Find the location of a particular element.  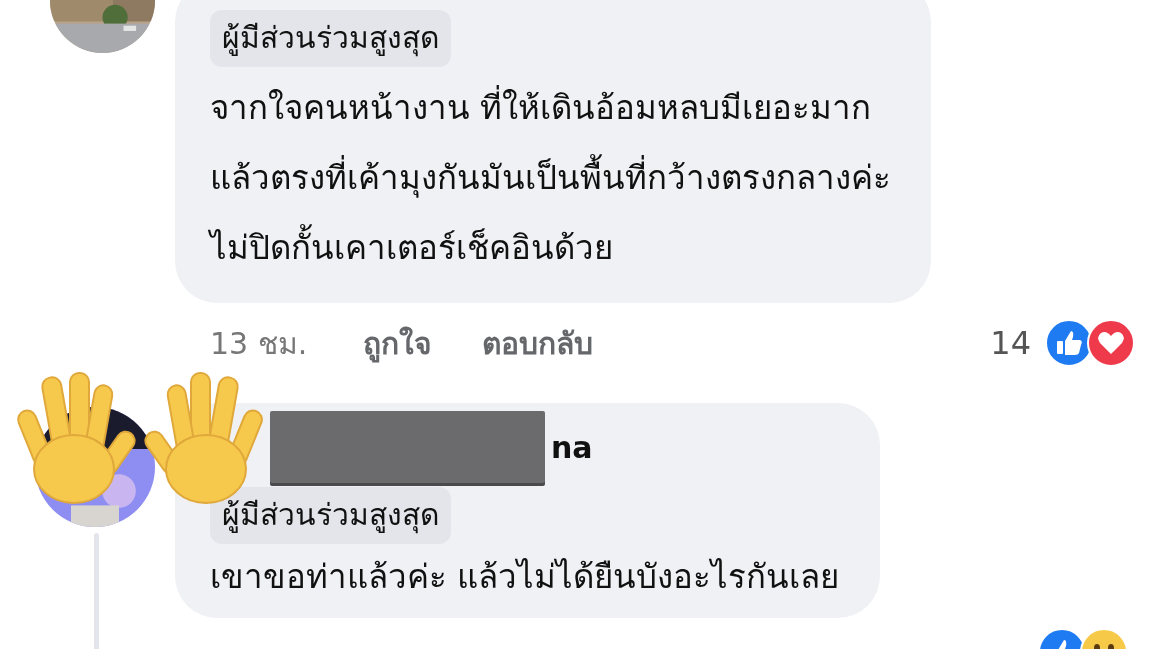

comment-text-line: แล้วตรงที่เค้ามุงกันมันเป็นพื้นที่กว้างตรงกลางค่ะ is located at coordinates (550, 178).